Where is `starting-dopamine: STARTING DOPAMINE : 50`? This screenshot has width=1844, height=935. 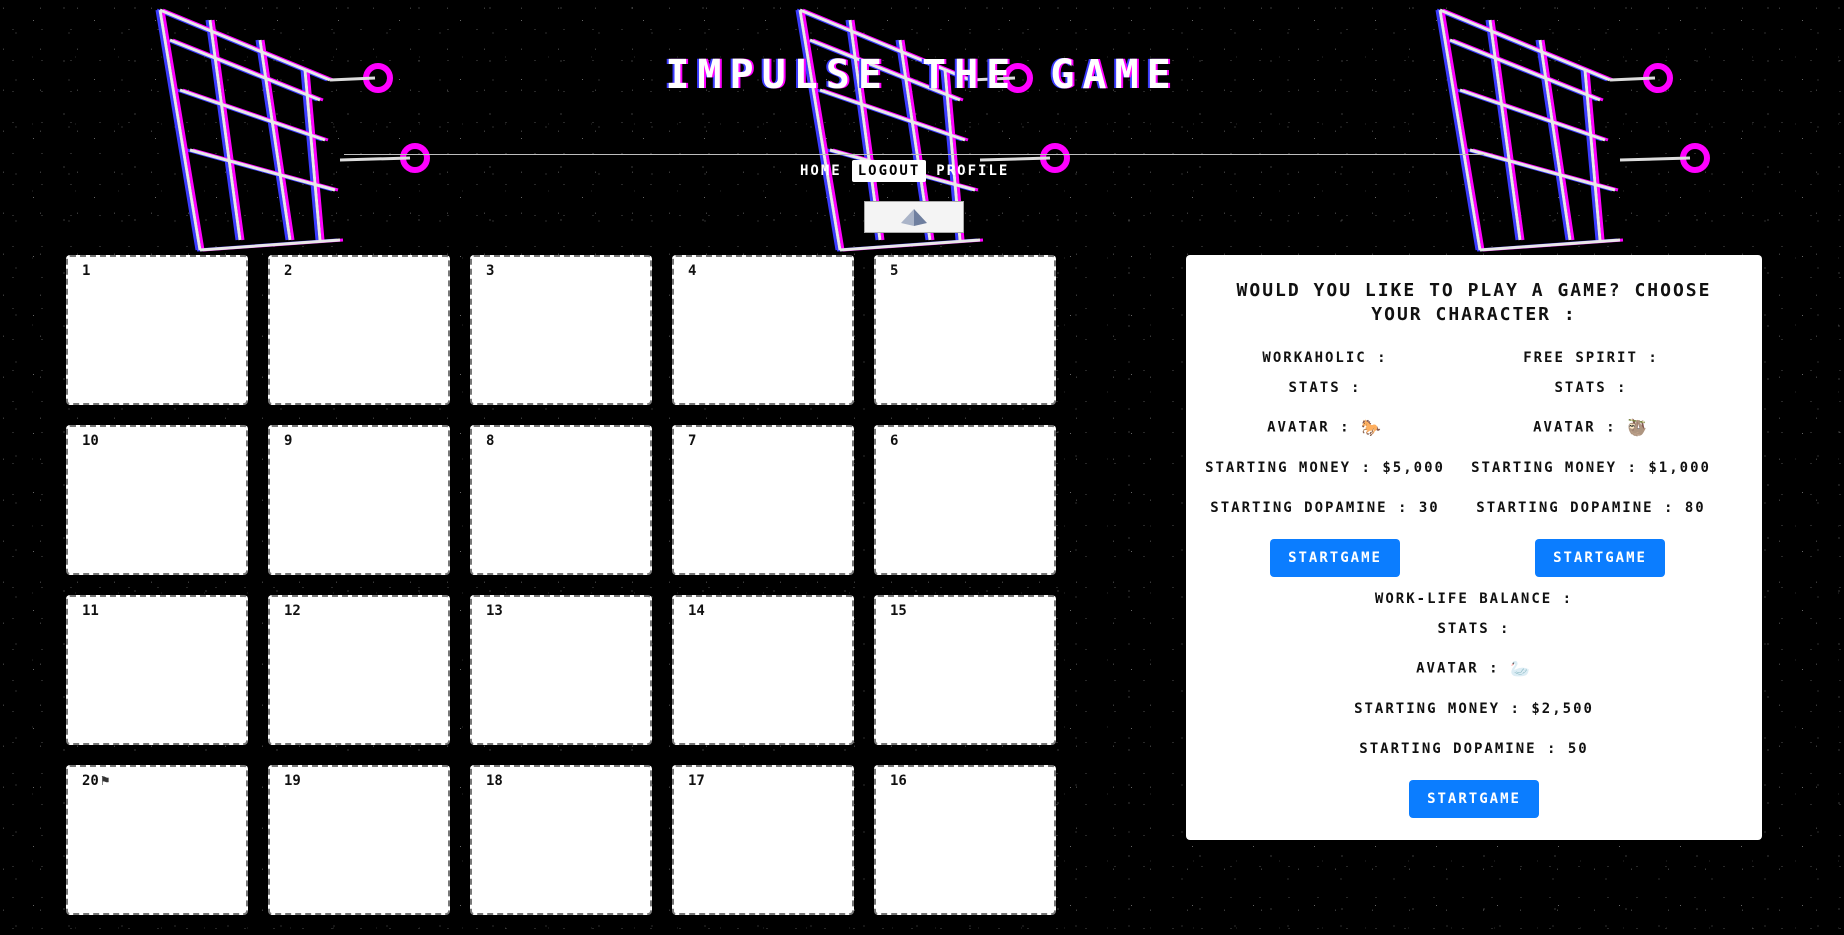
starting-dopamine: STARTING DOPAMINE : 50 is located at coordinates (1474, 749).